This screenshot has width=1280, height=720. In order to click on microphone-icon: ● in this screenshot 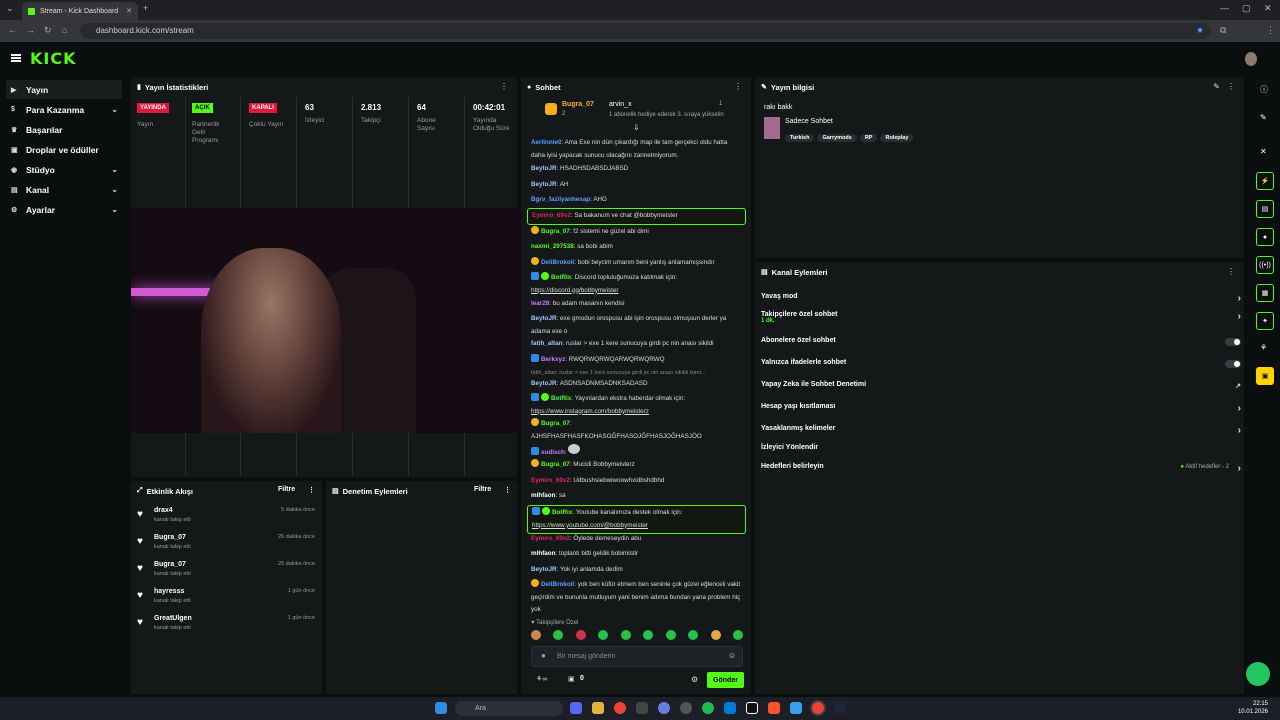, I will do `click(543, 655)`.